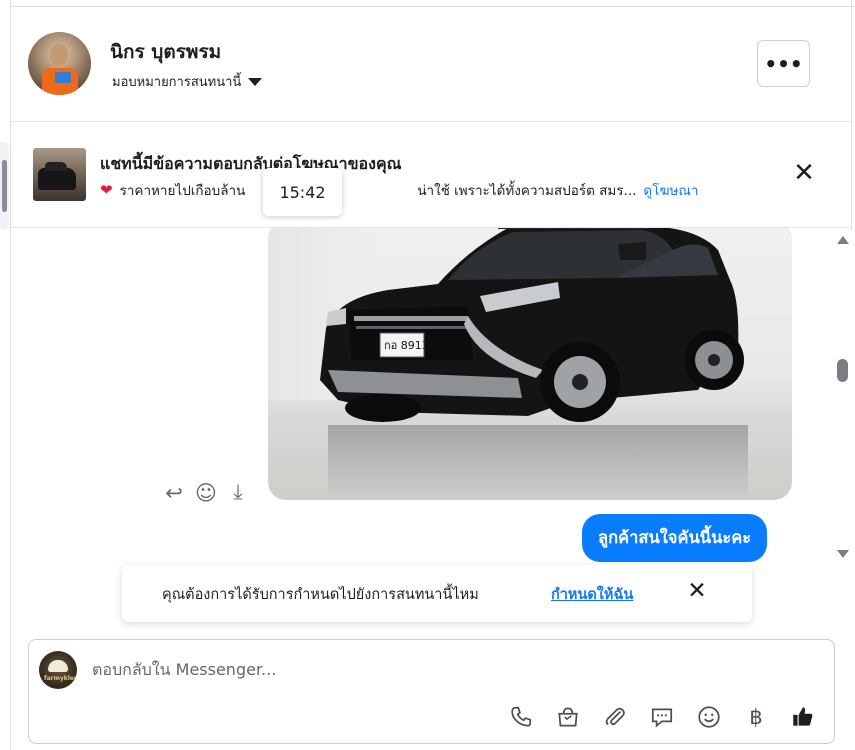 The height and width of the screenshot is (750, 855). What do you see at coordinates (182, 191) in the screenshot?
I see `ad-description-start: ราคาหายไปเกือบล้าน` at bounding box center [182, 191].